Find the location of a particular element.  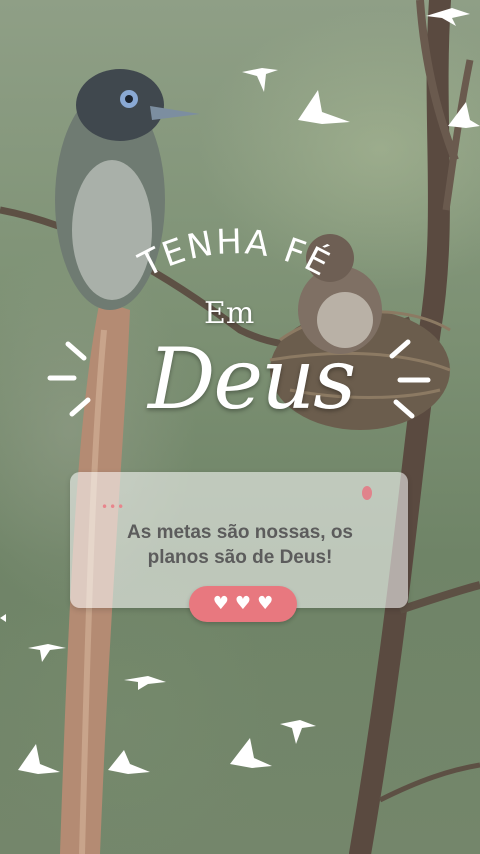

reaction-pill: ♥ ♥ ♥ is located at coordinates (243, 604).